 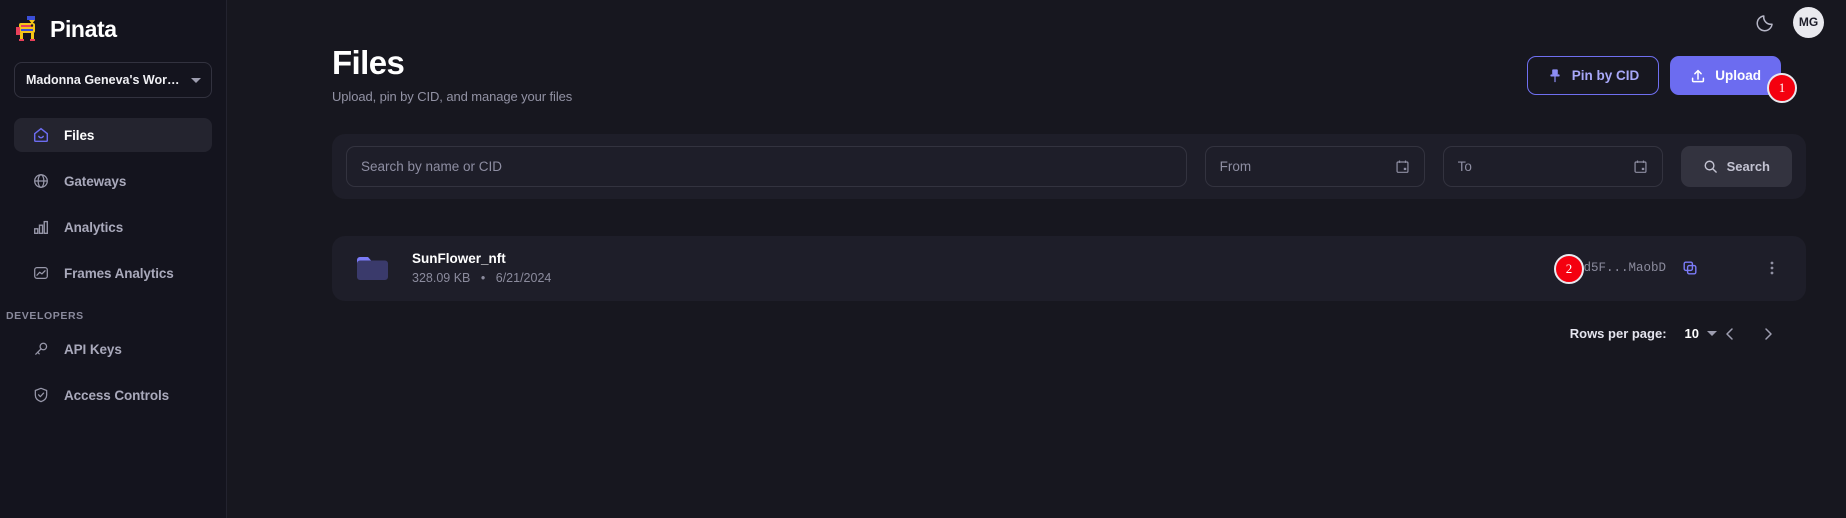 I want to click on bar-chart-icon, so click(x=41, y=227).